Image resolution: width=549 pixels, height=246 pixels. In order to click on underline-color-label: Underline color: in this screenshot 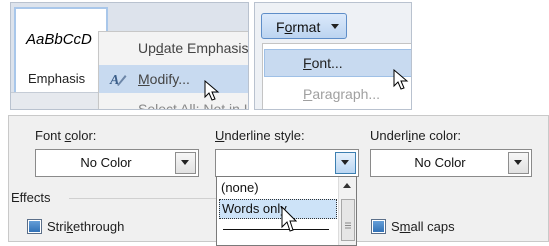, I will do `click(416, 135)`.